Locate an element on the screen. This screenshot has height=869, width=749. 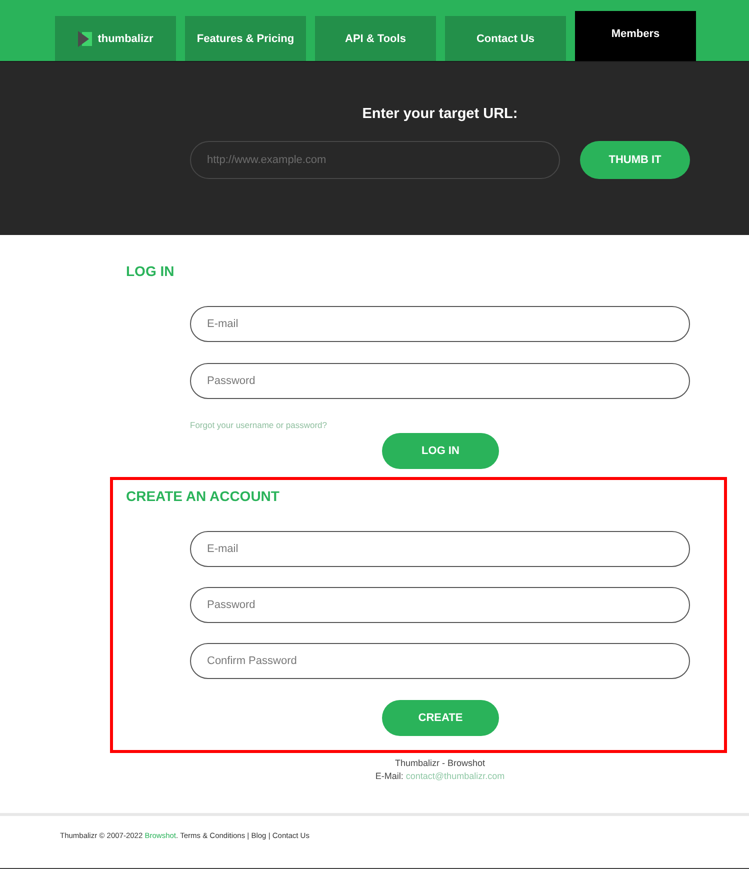
nav-tab: API & Tools is located at coordinates (375, 38).